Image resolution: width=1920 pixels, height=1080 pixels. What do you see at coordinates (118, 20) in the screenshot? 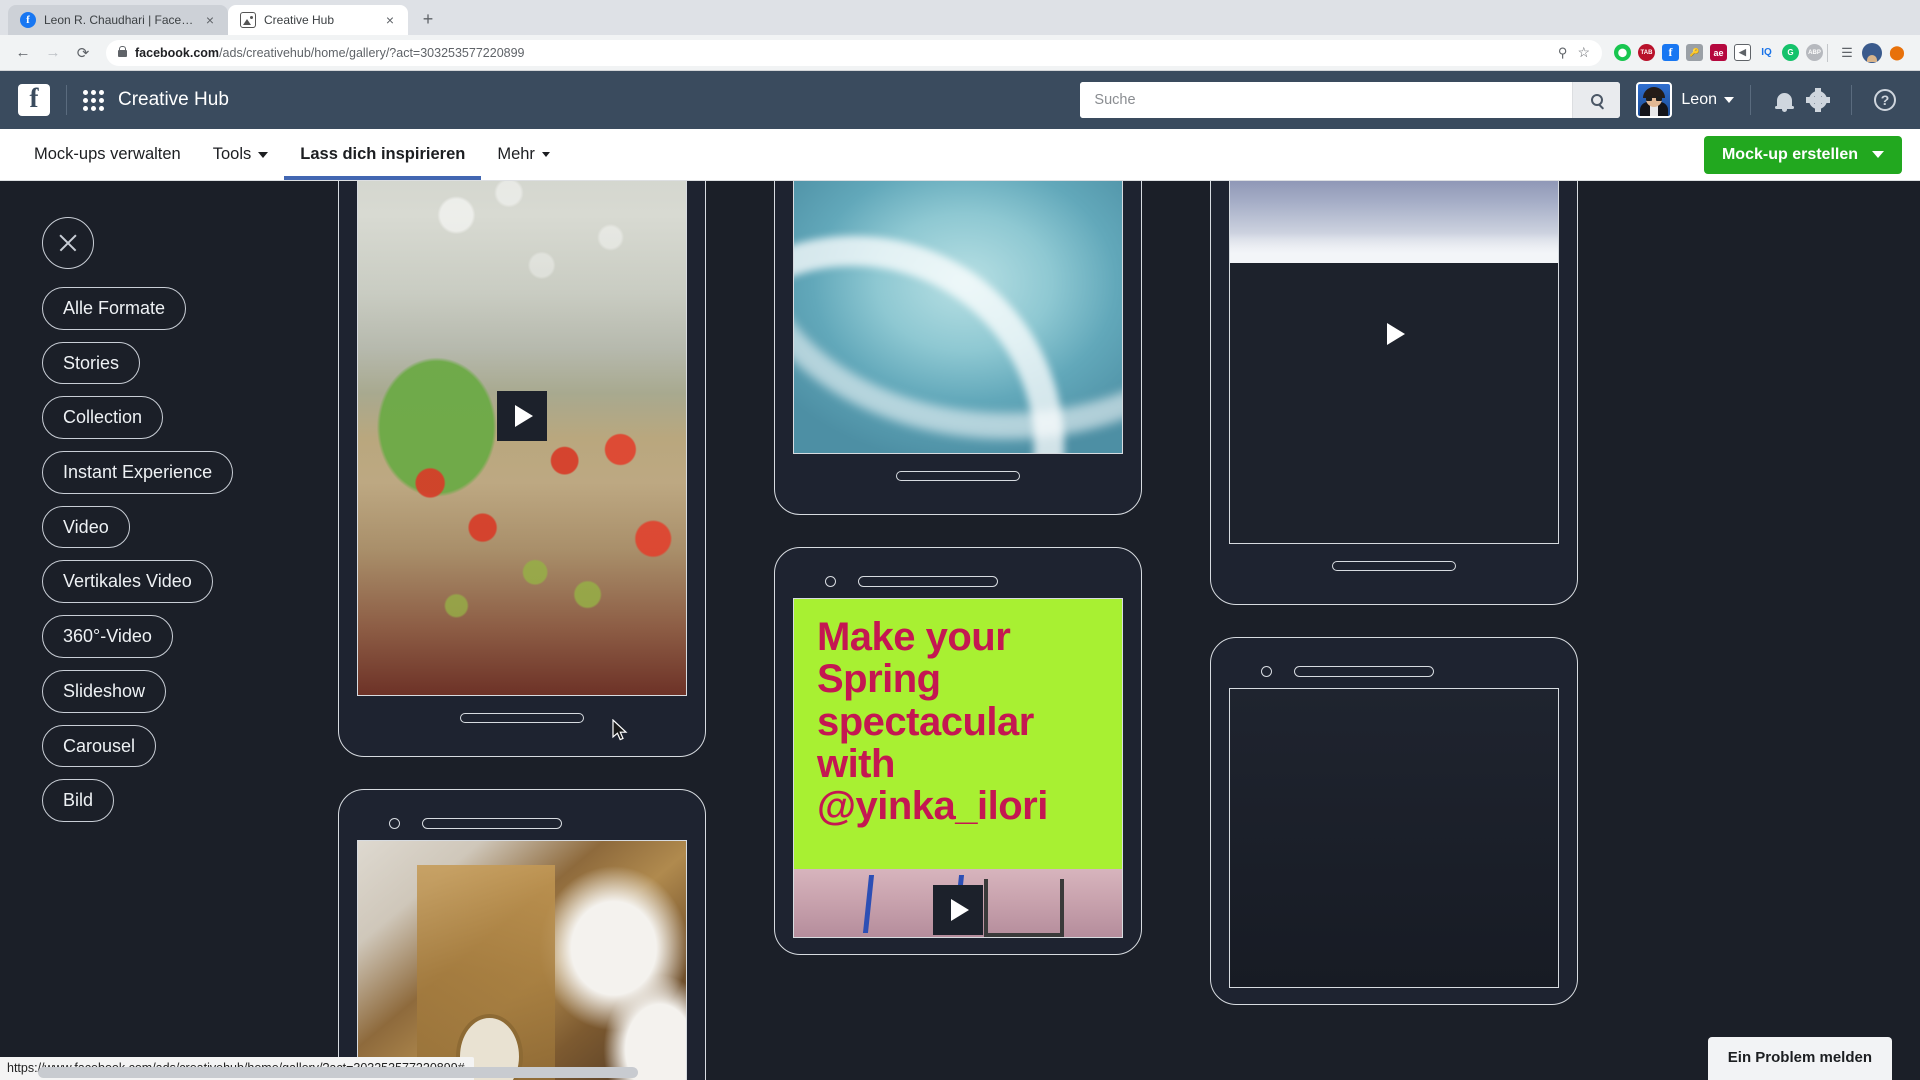
I see `browser-tab-1: f Leon R. Chaudhari | Facebook ×` at bounding box center [118, 20].